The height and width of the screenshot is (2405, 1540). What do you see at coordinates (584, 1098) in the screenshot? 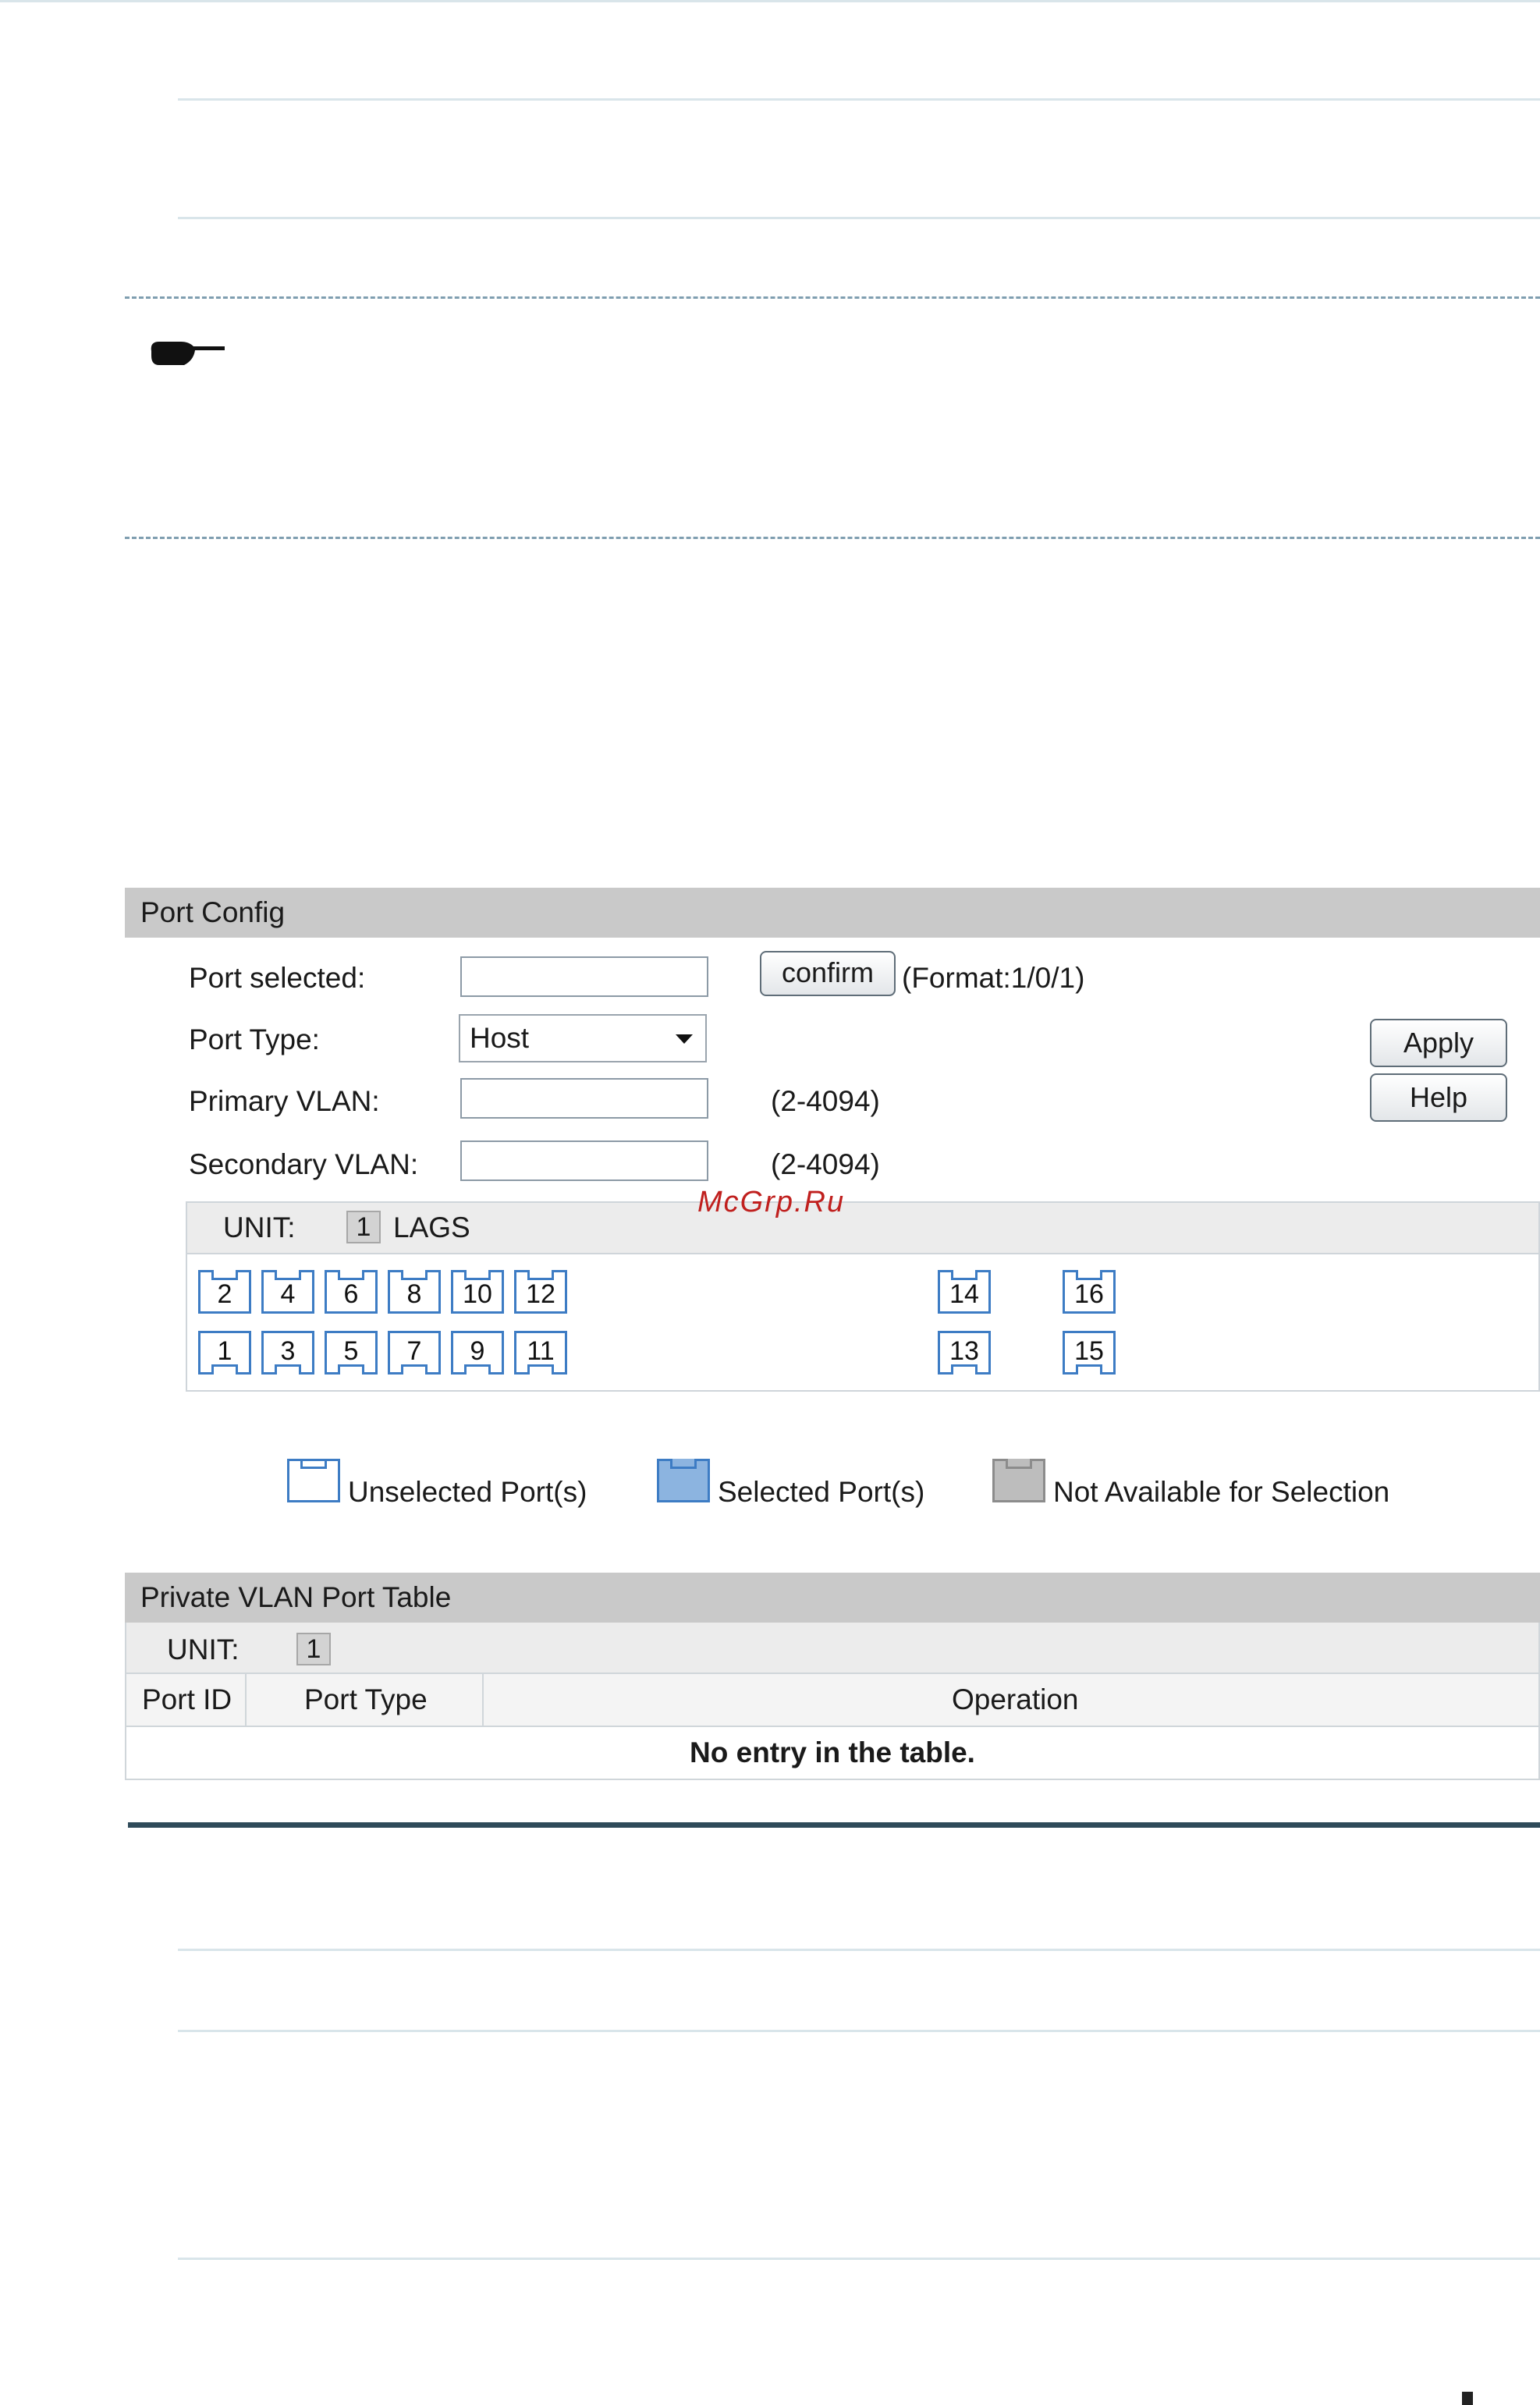
I see `primary-vlan-input` at bounding box center [584, 1098].